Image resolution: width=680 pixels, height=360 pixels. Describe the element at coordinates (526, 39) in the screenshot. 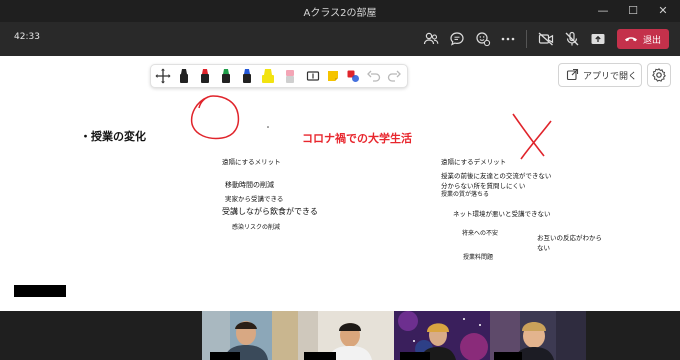

I see `toolbar-divider` at that location.